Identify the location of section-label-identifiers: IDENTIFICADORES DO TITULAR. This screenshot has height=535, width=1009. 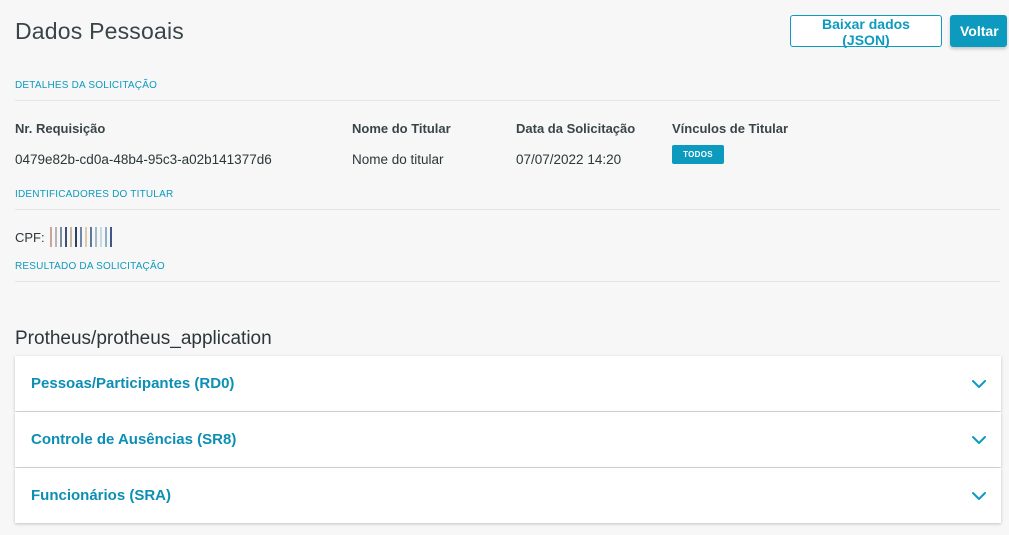
(507, 199).